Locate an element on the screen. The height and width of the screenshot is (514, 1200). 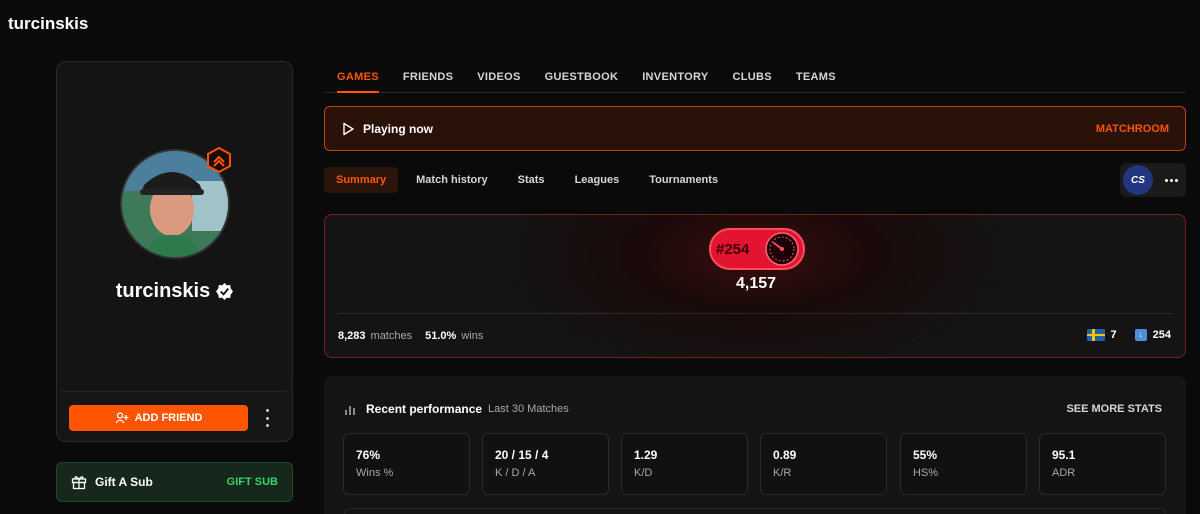
stat-card-kr: 0.89 K/R is located at coordinates (823, 464).